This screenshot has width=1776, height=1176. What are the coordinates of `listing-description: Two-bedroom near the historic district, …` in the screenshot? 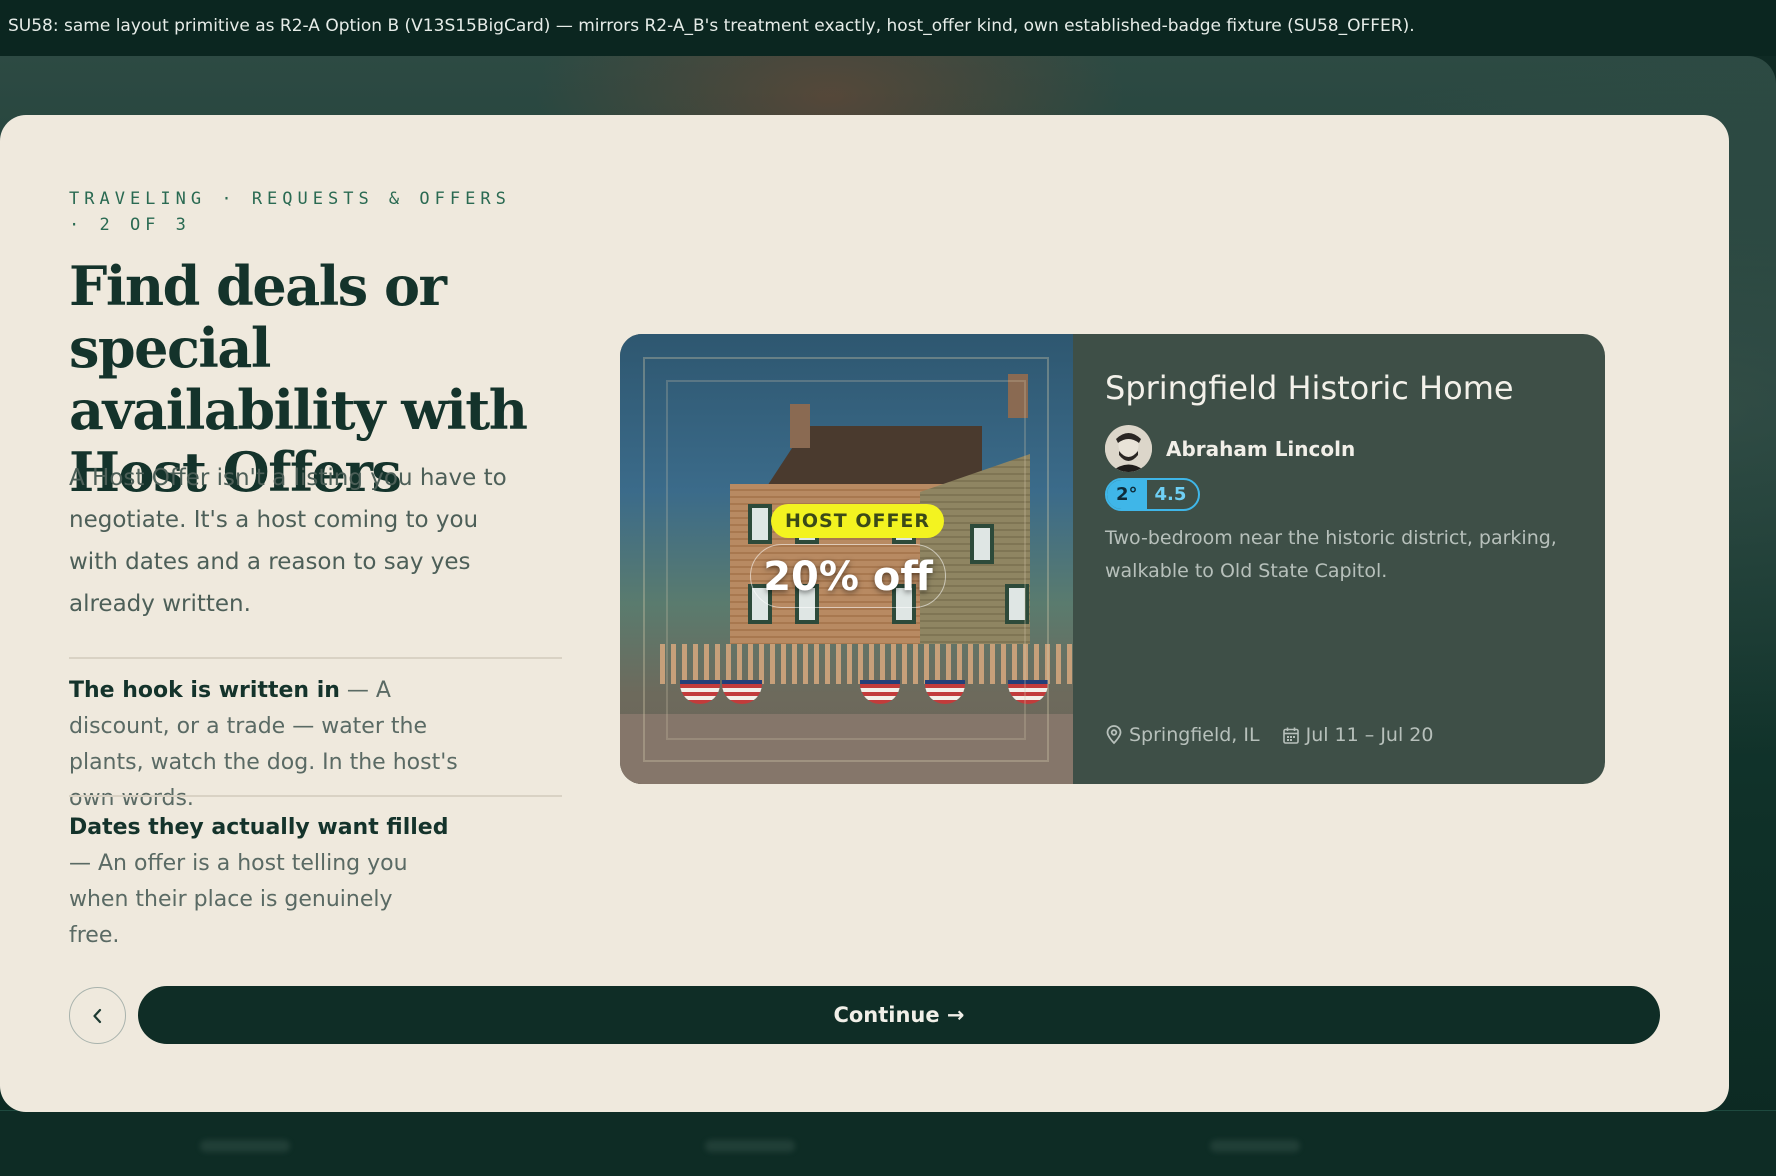 It's located at (1331, 554).